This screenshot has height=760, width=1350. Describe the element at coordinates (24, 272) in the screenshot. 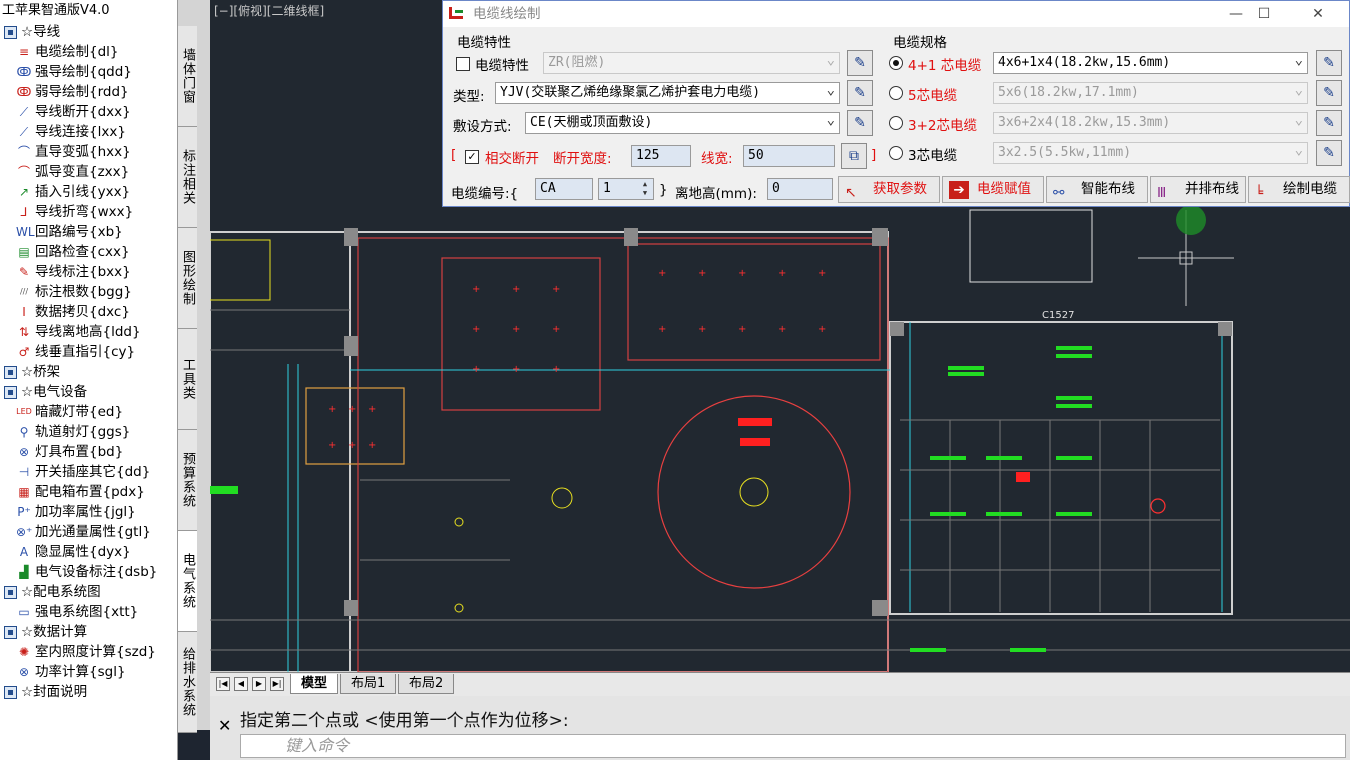

I see `wire-label-icon: ✎` at that location.